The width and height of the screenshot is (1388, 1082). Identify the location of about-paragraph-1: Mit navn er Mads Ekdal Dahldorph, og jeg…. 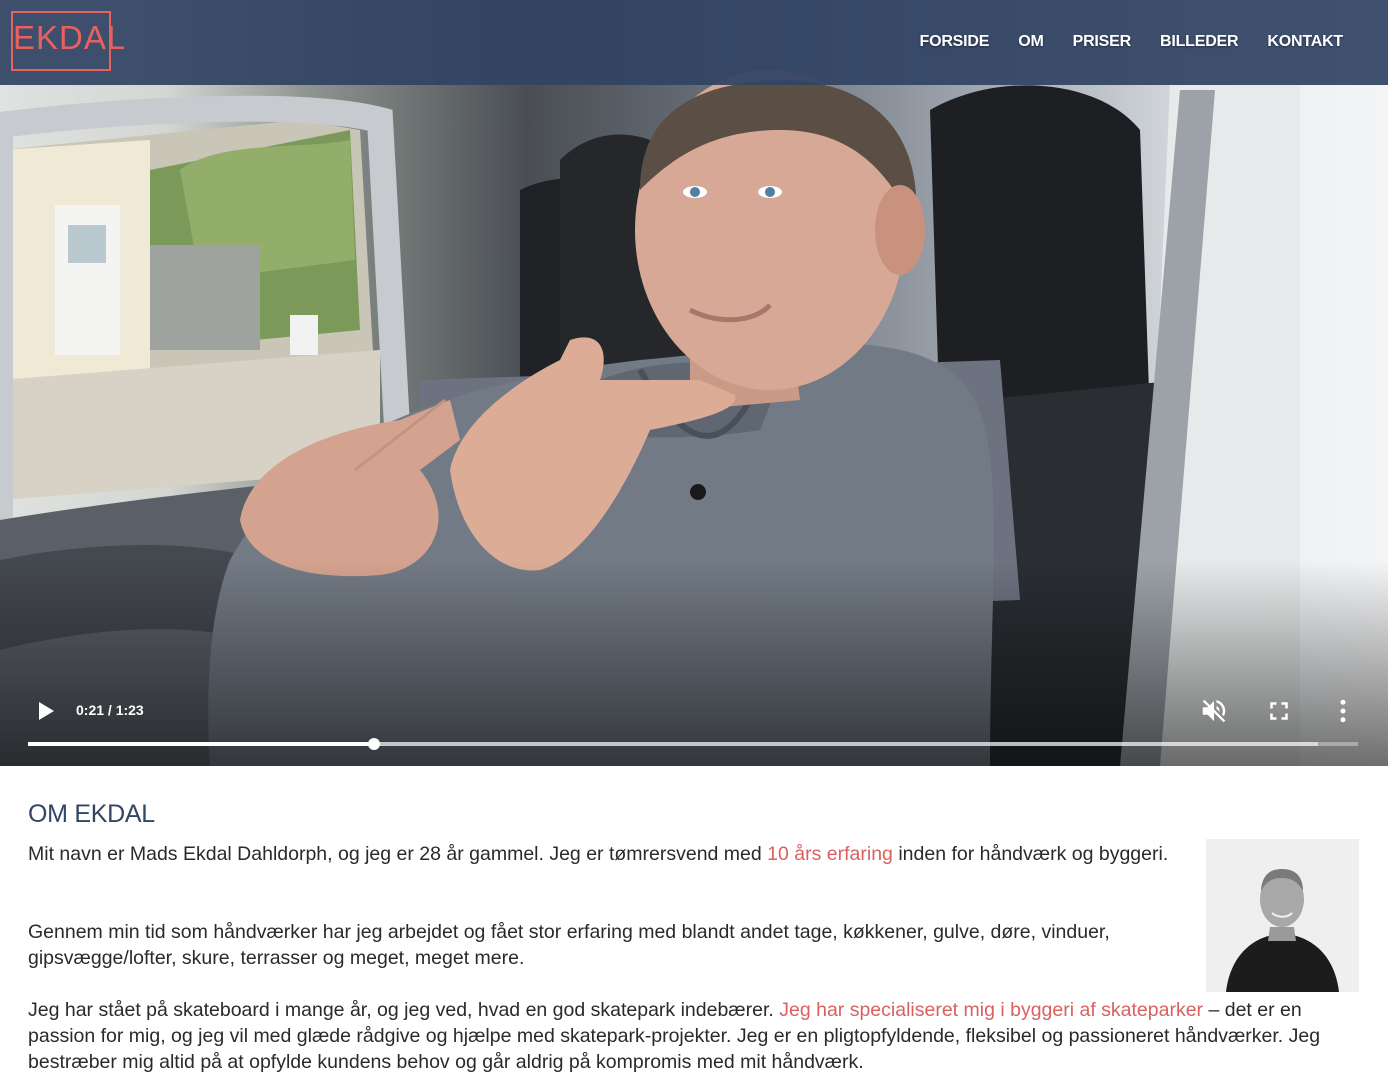
(603, 854).